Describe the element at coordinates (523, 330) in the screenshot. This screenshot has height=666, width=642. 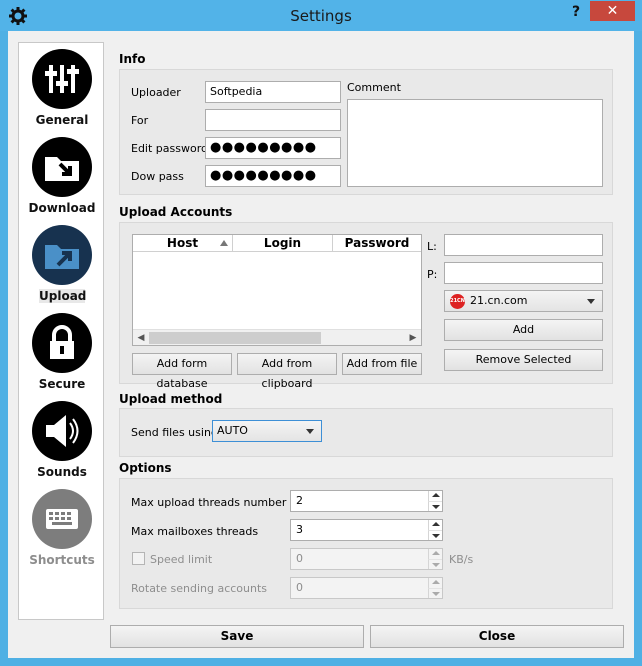
I see `add-button: Add` at that location.